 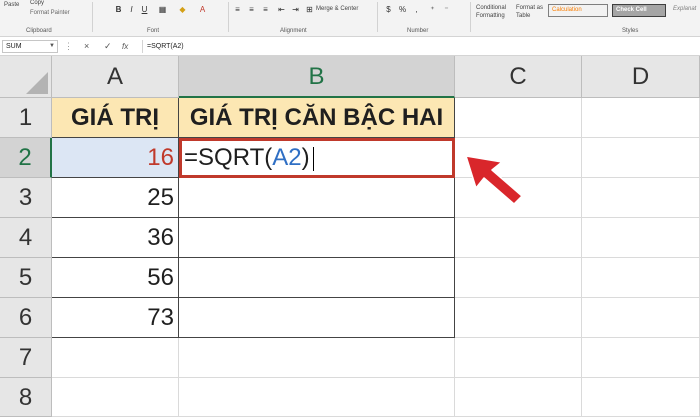 I want to click on name-box: SUM ▼, so click(x=30, y=46).